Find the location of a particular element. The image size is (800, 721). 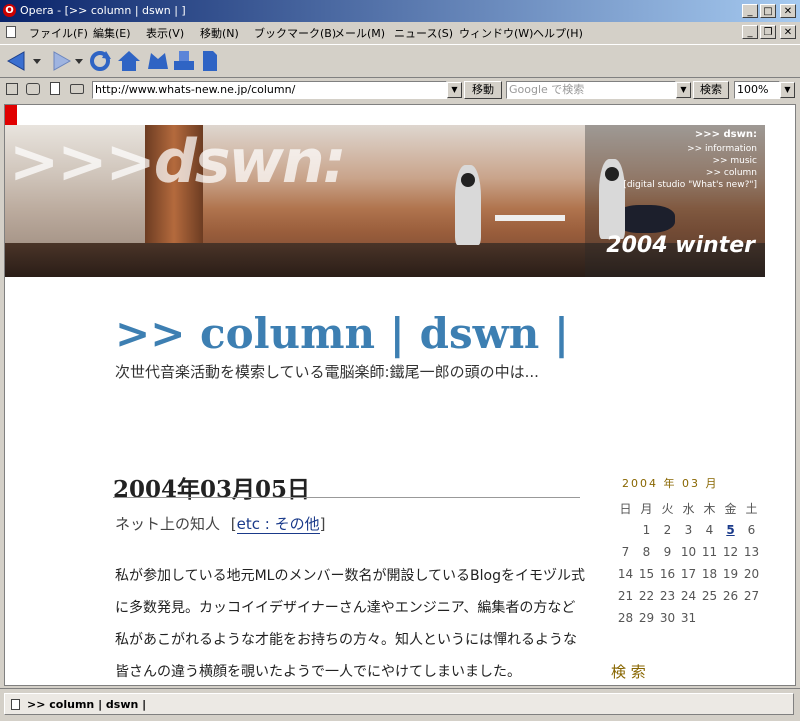

banner-nav-information: >> information is located at coordinates (722, 149).